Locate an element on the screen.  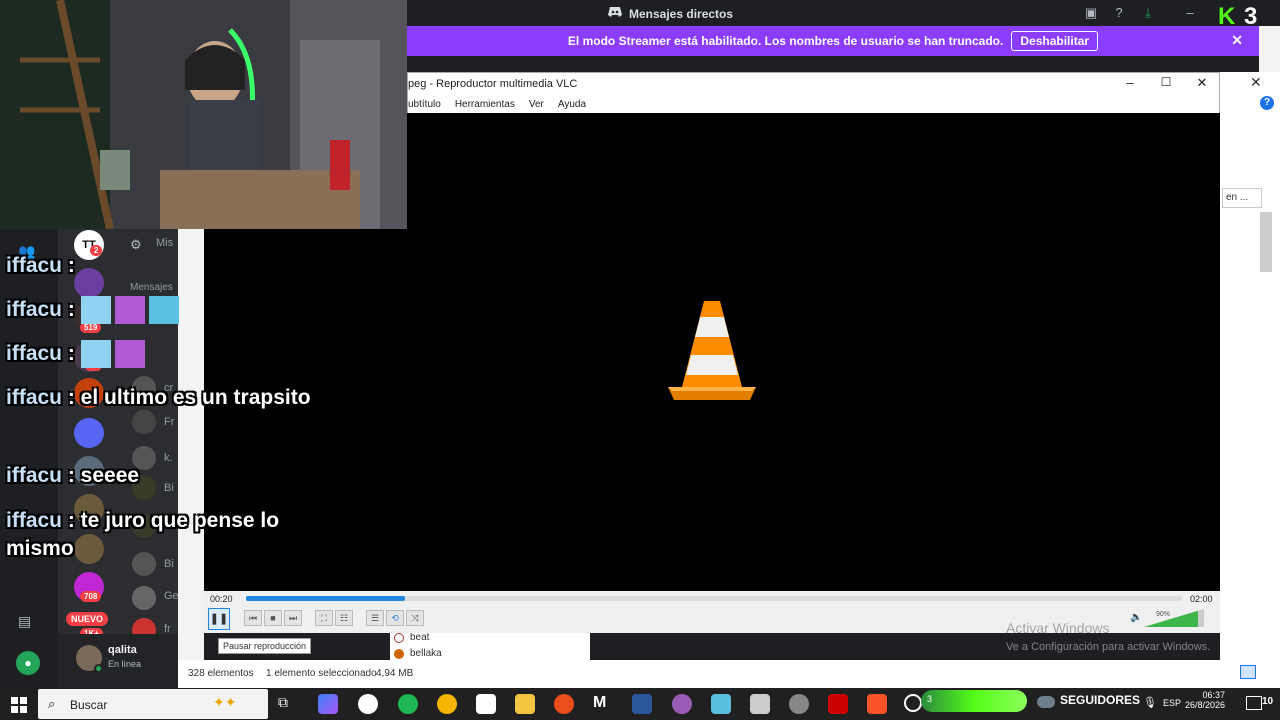
extended-settings-button: ☷ is located at coordinates (344, 618).